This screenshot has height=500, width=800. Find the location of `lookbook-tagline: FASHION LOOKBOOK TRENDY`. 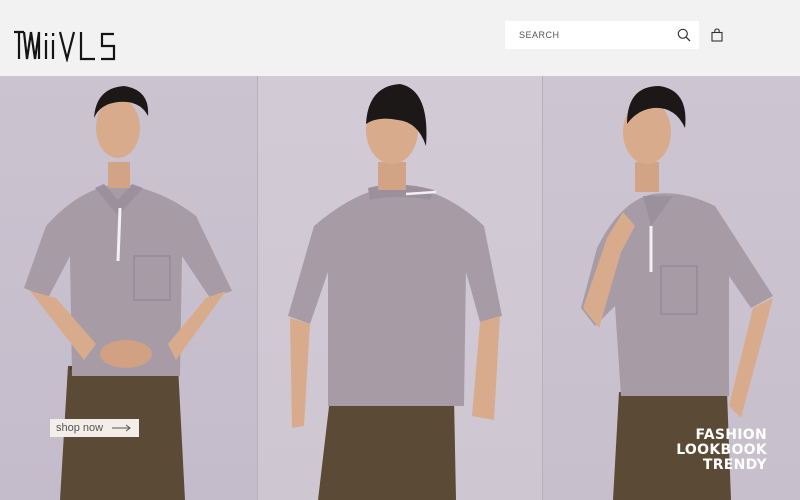

lookbook-tagline: FASHION LOOKBOOK TRENDY is located at coordinates (721, 450).